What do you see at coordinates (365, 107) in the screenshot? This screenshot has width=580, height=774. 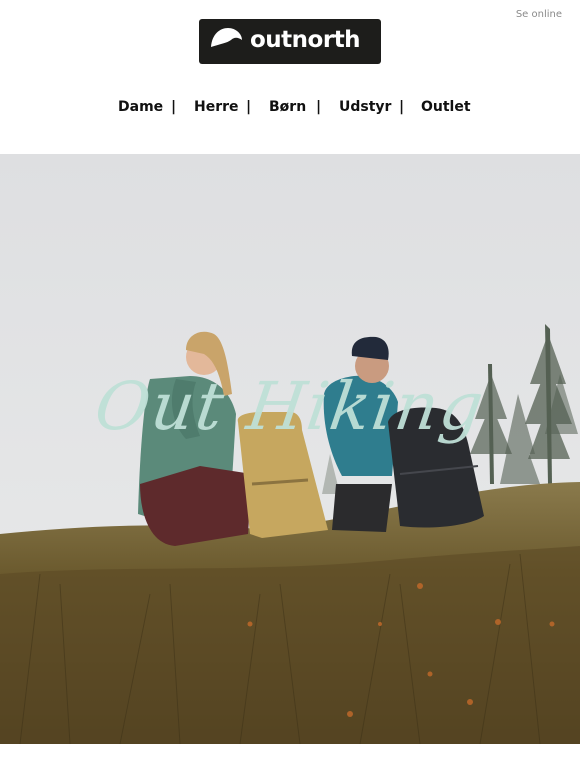 I see `nav-item-udstyr: Udstyr` at bounding box center [365, 107].